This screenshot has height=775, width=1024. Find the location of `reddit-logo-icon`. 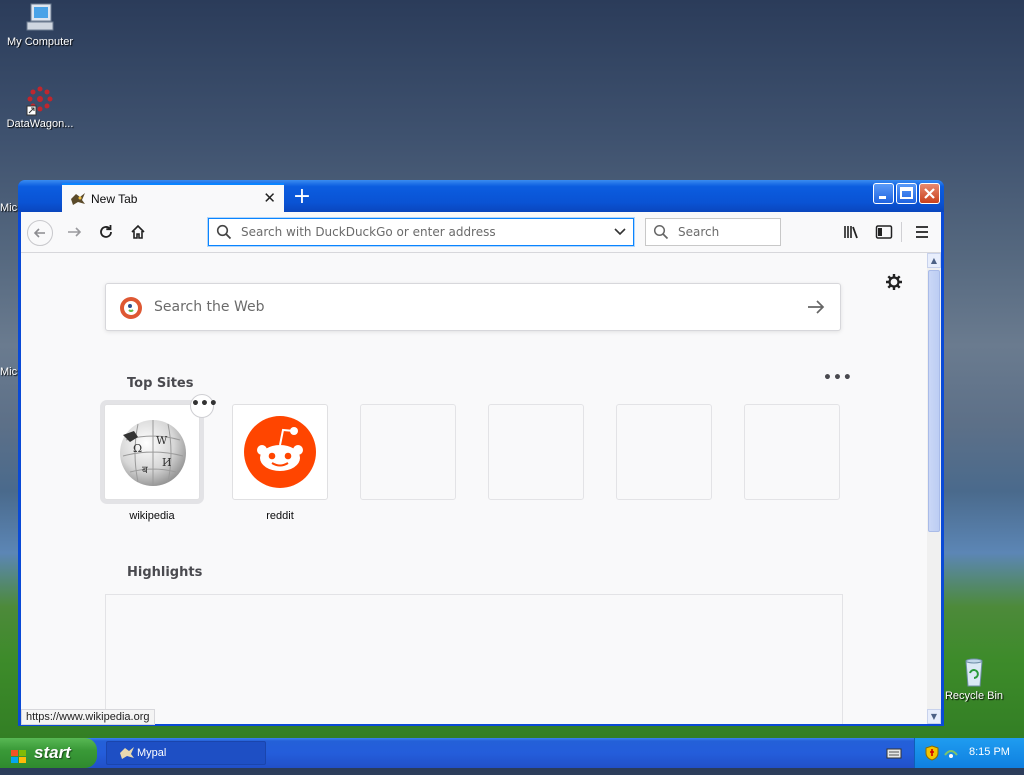

reddit-logo-icon is located at coordinates (280, 453).